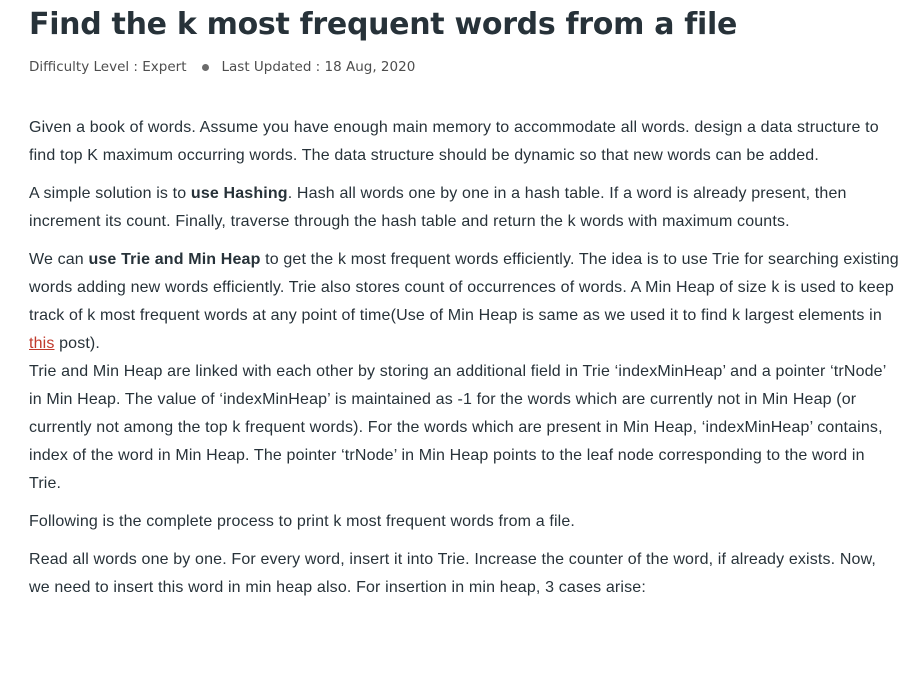  What do you see at coordinates (77, 343) in the screenshot?
I see `text: post).` at bounding box center [77, 343].